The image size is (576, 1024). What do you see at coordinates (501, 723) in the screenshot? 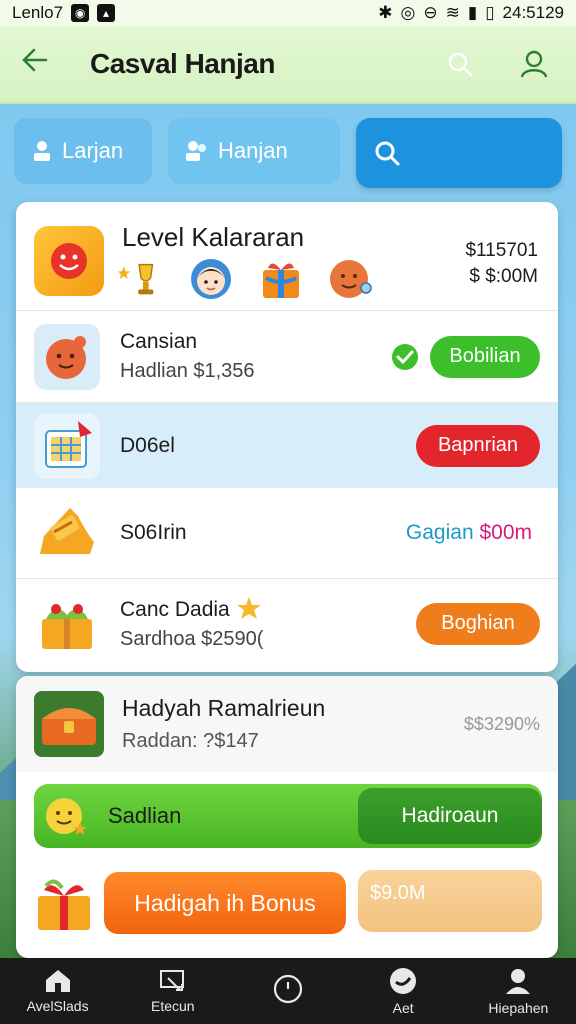
I see `reward-value: $$3290%` at bounding box center [501, 723].